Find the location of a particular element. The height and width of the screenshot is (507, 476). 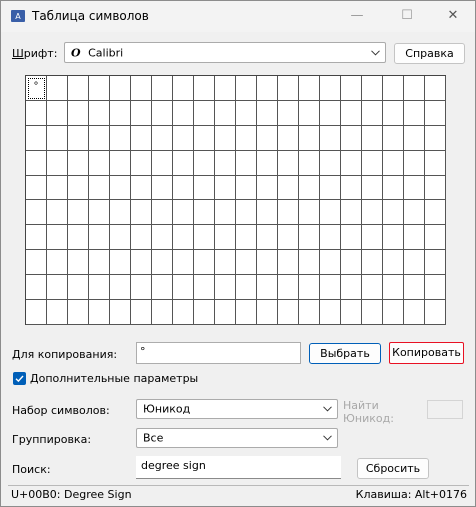

search-input: degree sign is located at coordinates (238, 467).